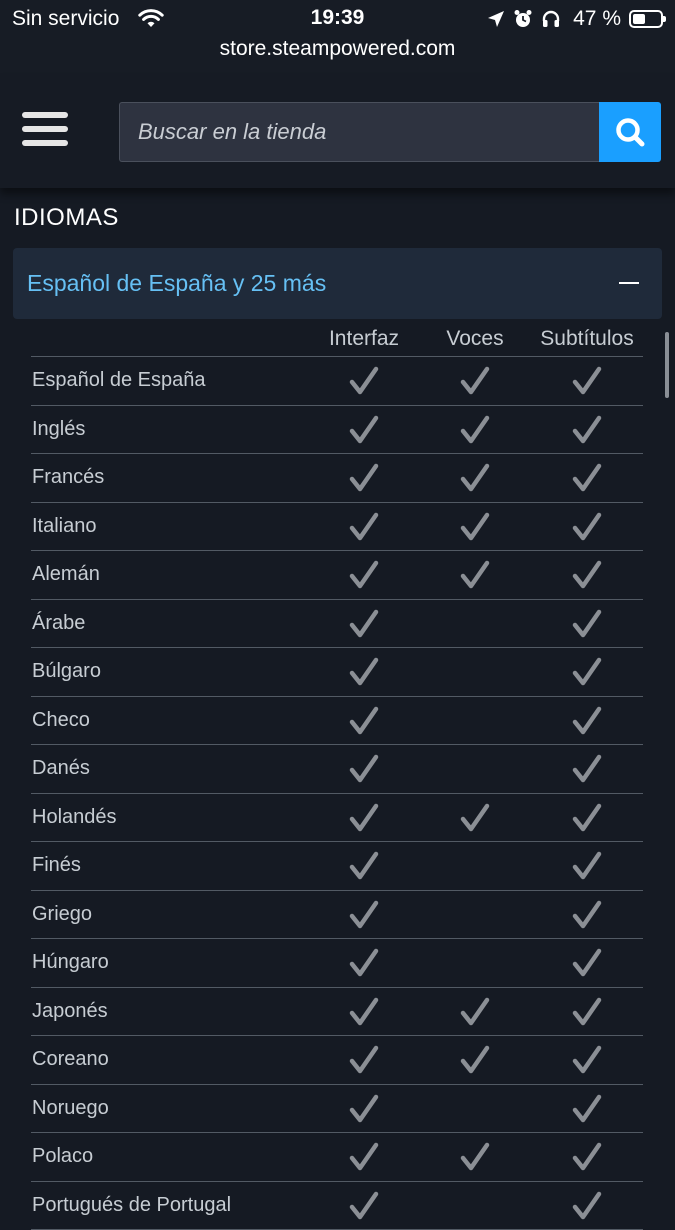 Image resolution: width=675 pixels, height=1230 pixels. What do you see at coordinates (337, 818) in the screenshot?
I see `table-row: Holandés` at bounding box center [337, 818].